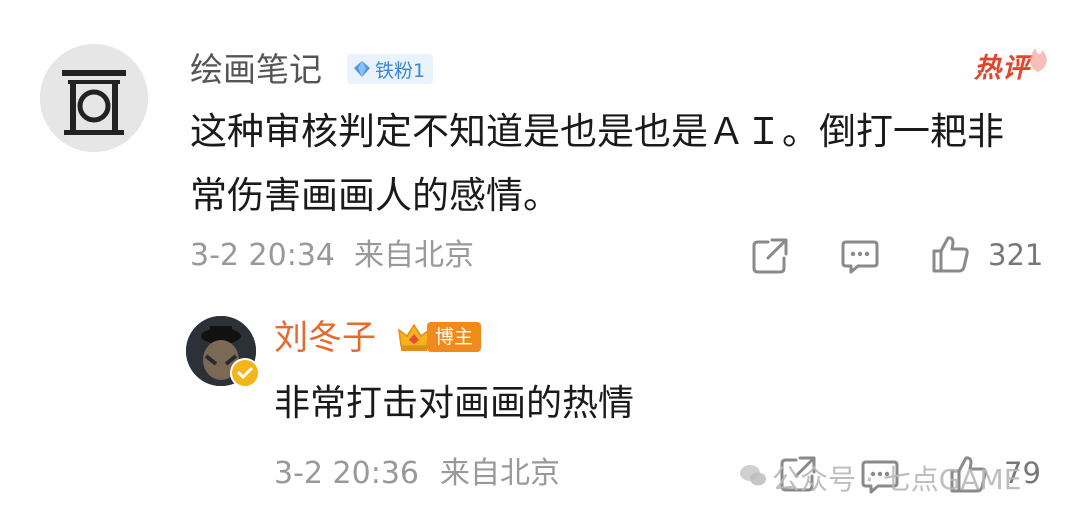 The image size is (1080, 519). Describe the element at coordinates (346, 473) in the screenshot. I see `reply-time: 3-2 20:36` at that location.